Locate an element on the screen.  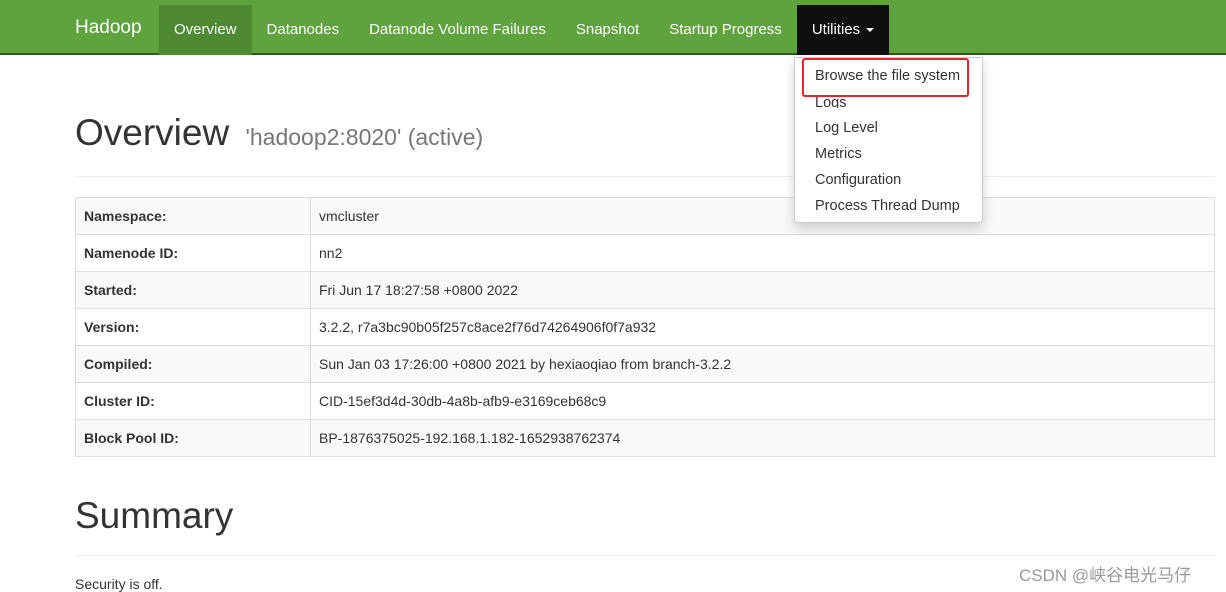
tab-overview: Overview is located at coordinates (205, 30).